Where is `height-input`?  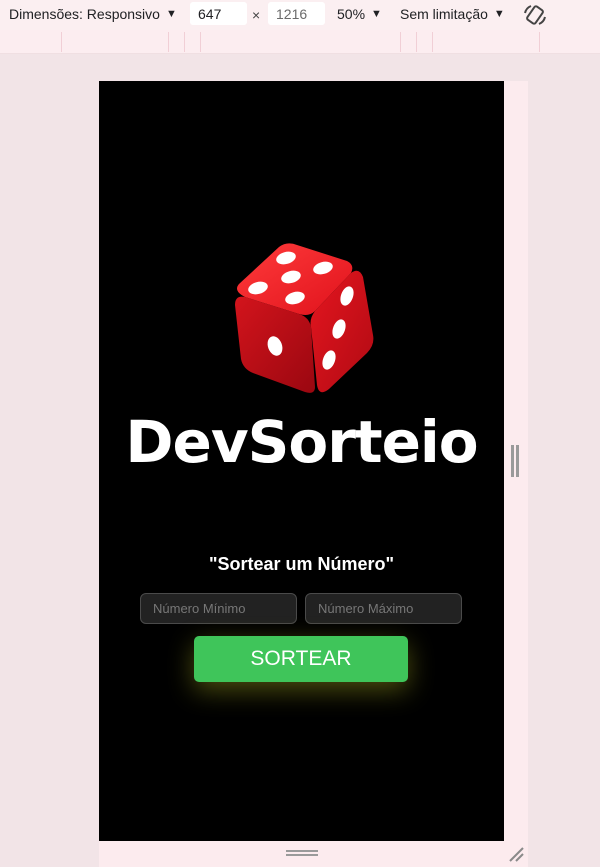
height-input is located at coordinates (296, 13).